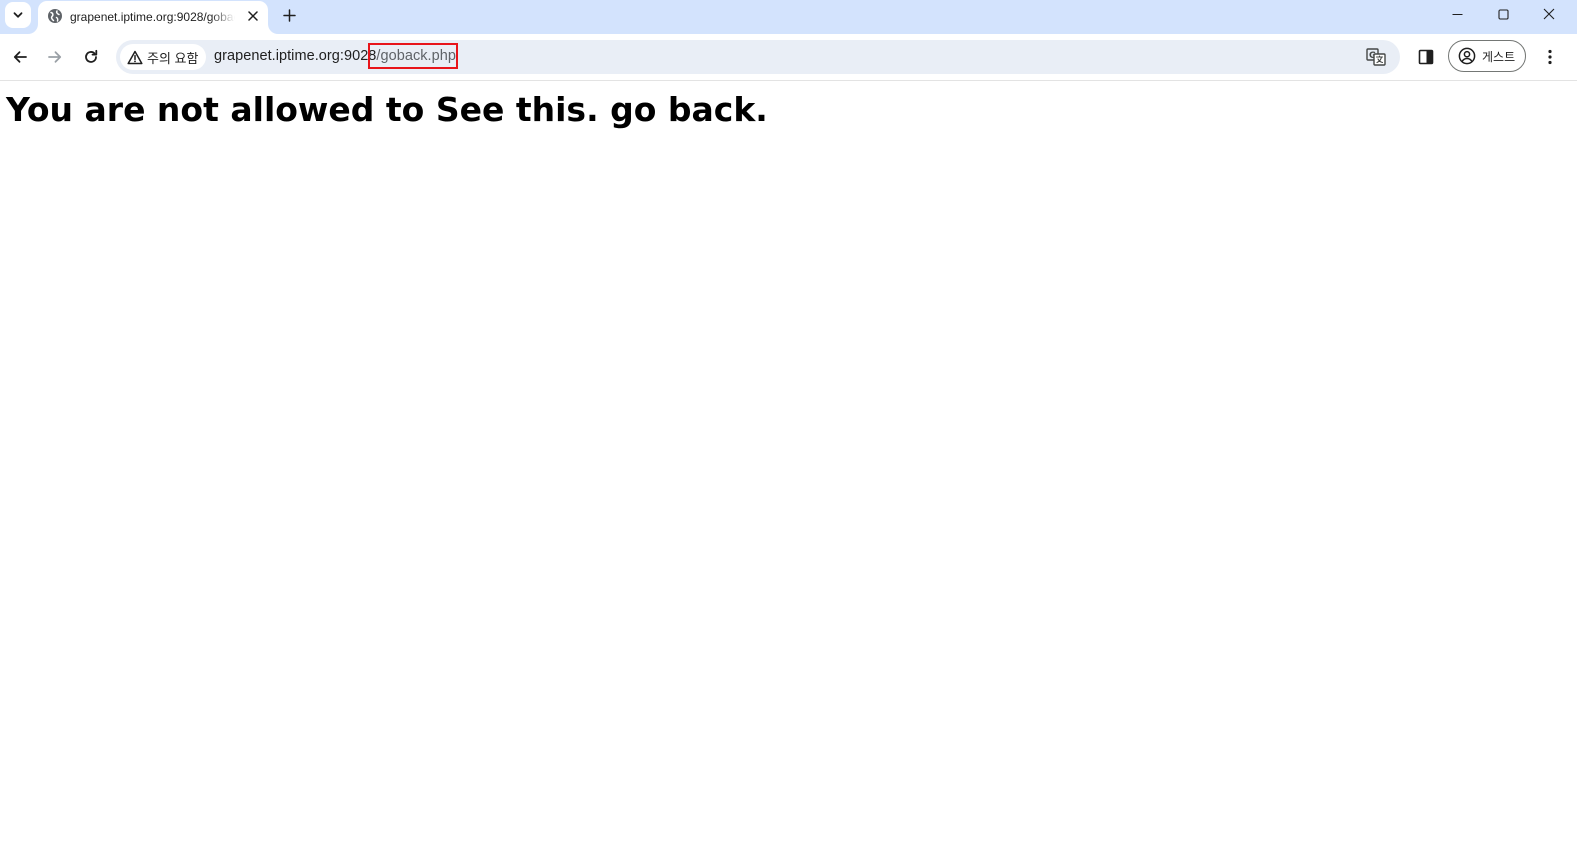  I want to click on minimize-icon, so click(1457, 14).